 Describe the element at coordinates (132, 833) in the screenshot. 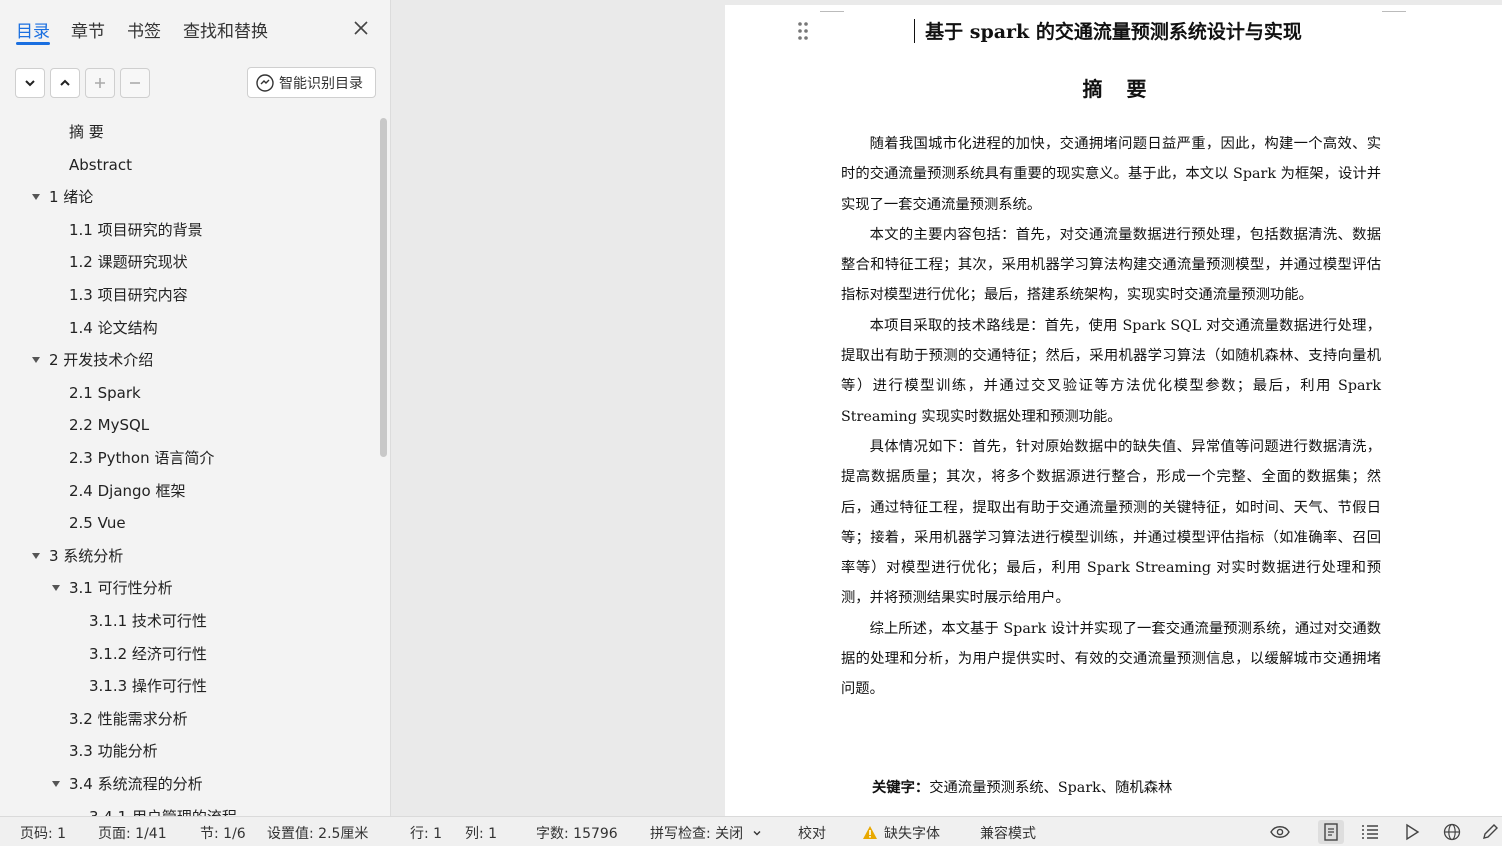

I see `status-page: 页面: 1/41` at that location.